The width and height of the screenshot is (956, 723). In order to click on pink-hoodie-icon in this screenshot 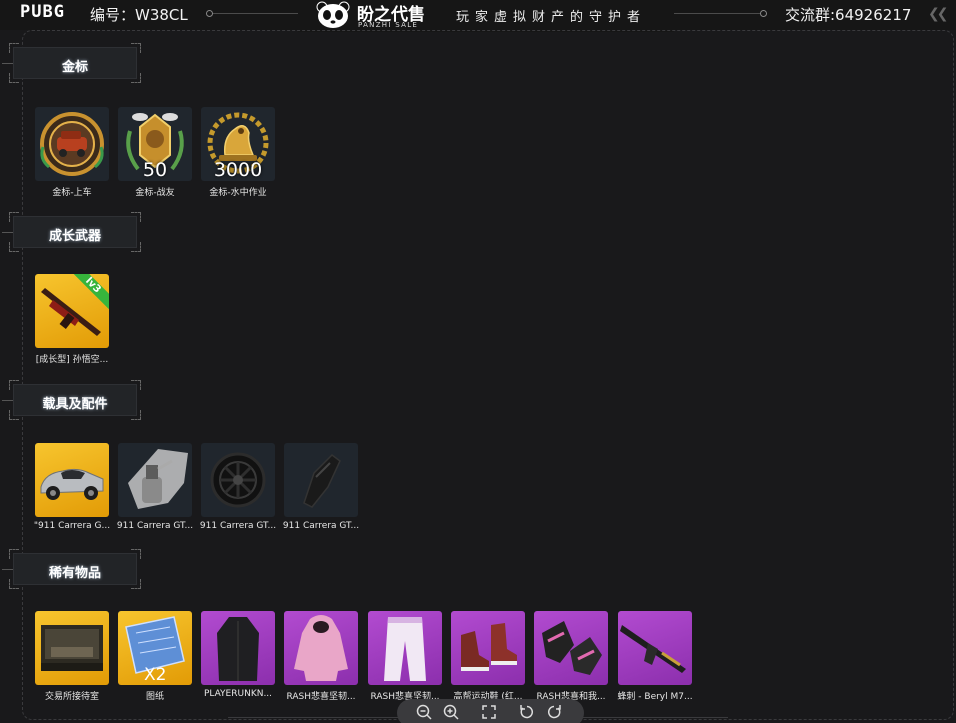, I will do `click(321, 648)`.